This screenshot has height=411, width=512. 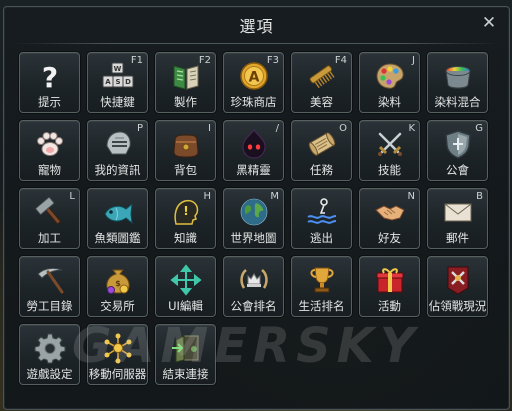 What do you see at coordinates (343, 128) in the screenshot?
I see `hotkey-label: O` at bounding box center [343, 128].